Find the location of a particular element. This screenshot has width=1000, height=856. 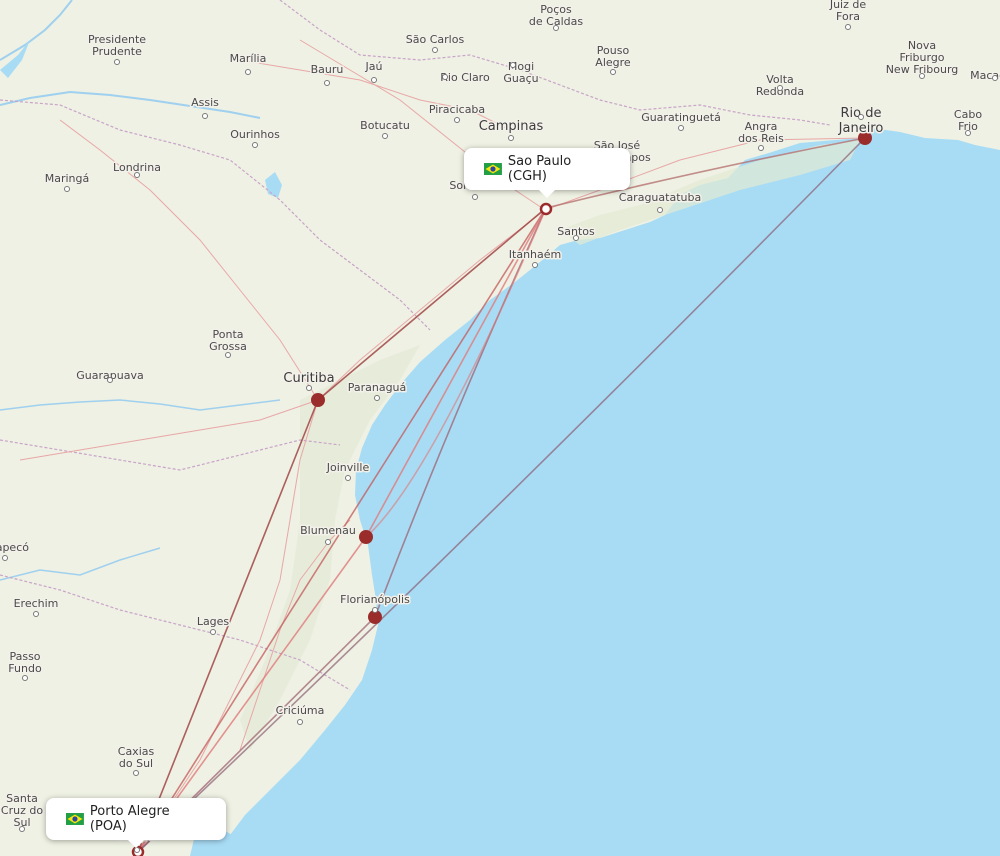

city-label: Bauru is located at coordinates (327, 69).